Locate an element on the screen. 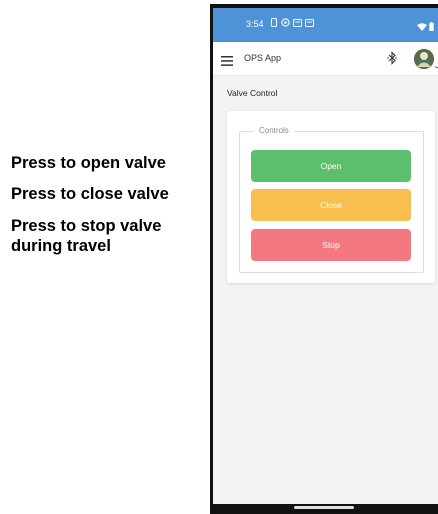 The width and height of the screenshot is (438, 514). controls-fieldset: Controls Open Close Stop is located at coordinates (331, 199).